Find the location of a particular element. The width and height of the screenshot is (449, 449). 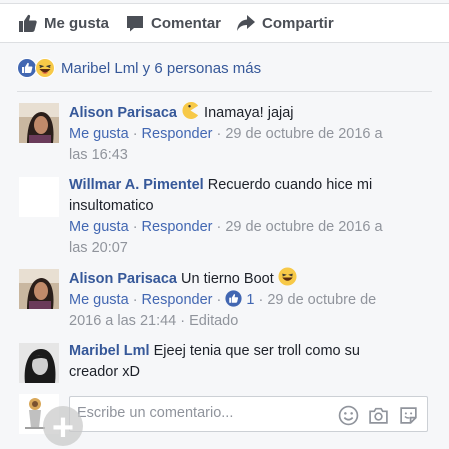

share-button: Compartir is located at coordinates (285, 23).